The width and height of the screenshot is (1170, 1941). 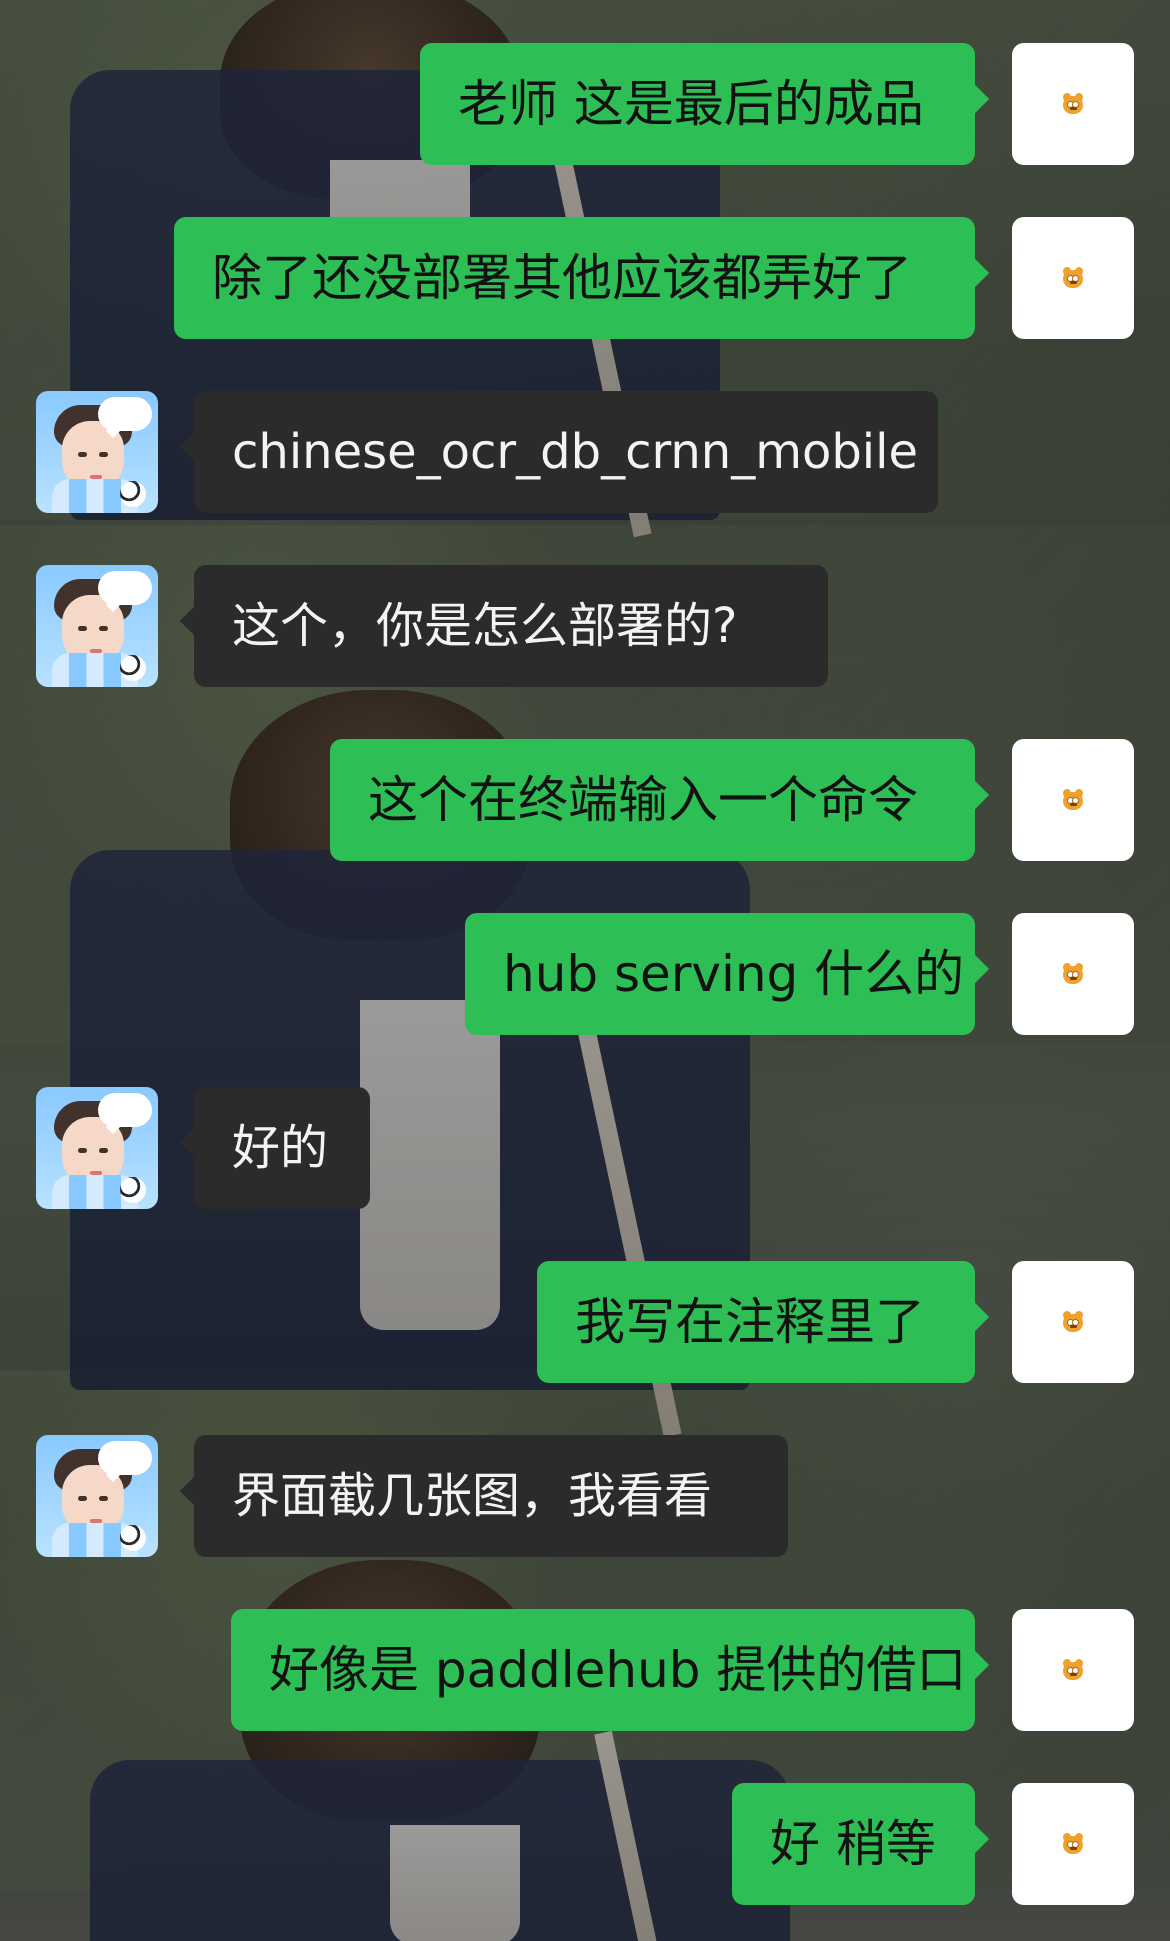 What do you see at coordinates (562, 278) in the screenshot?
I see `message-text: 除了还没部署其他应该都弄好了` at bounding box center [562, 278].